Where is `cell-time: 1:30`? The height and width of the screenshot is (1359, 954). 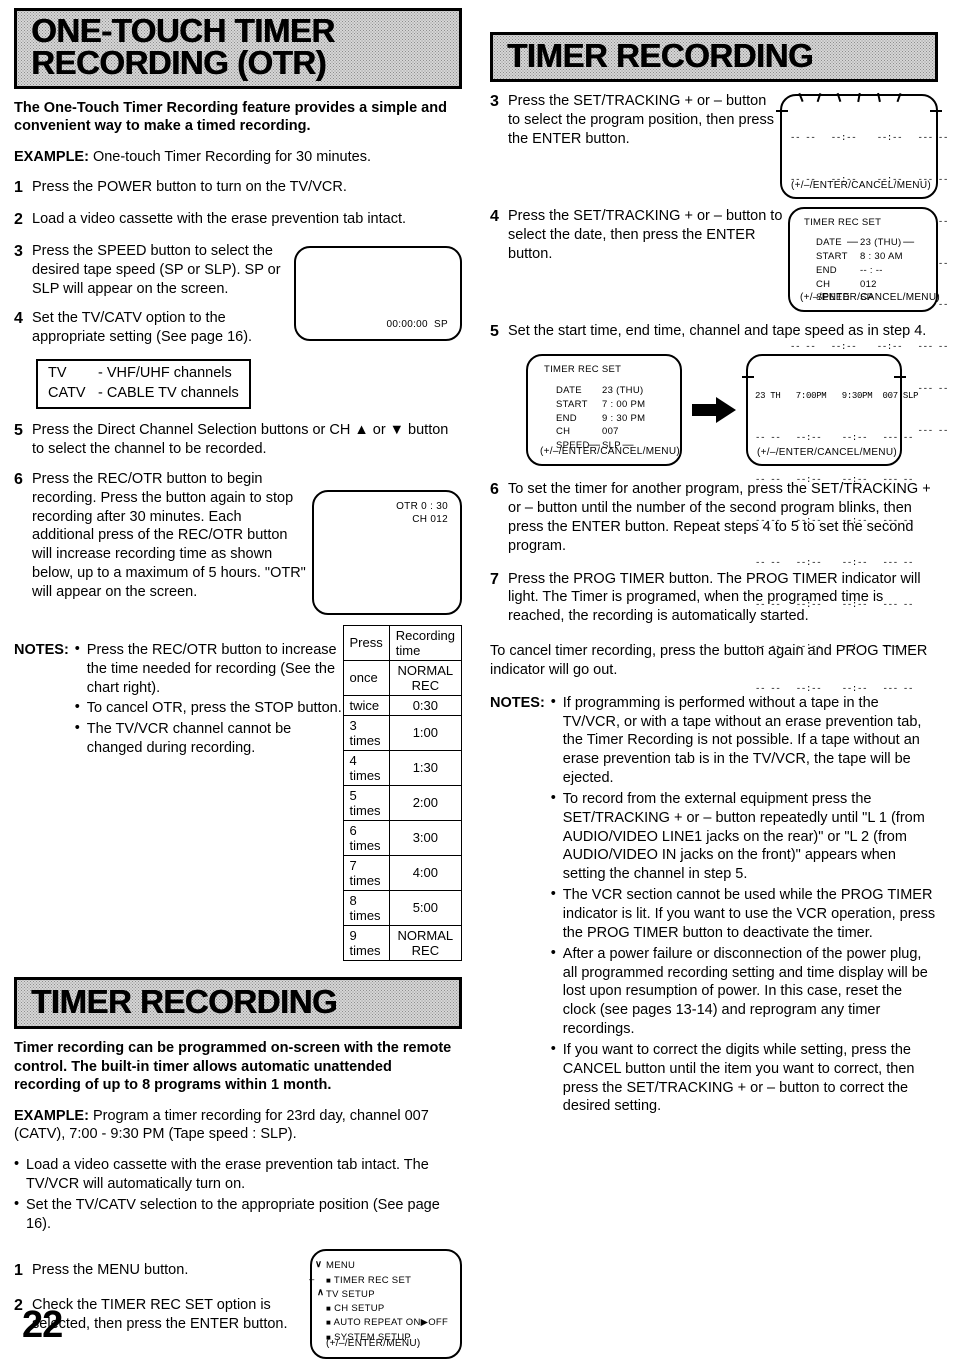
cell-time: 1:30 is located at coordinates (425, 767).